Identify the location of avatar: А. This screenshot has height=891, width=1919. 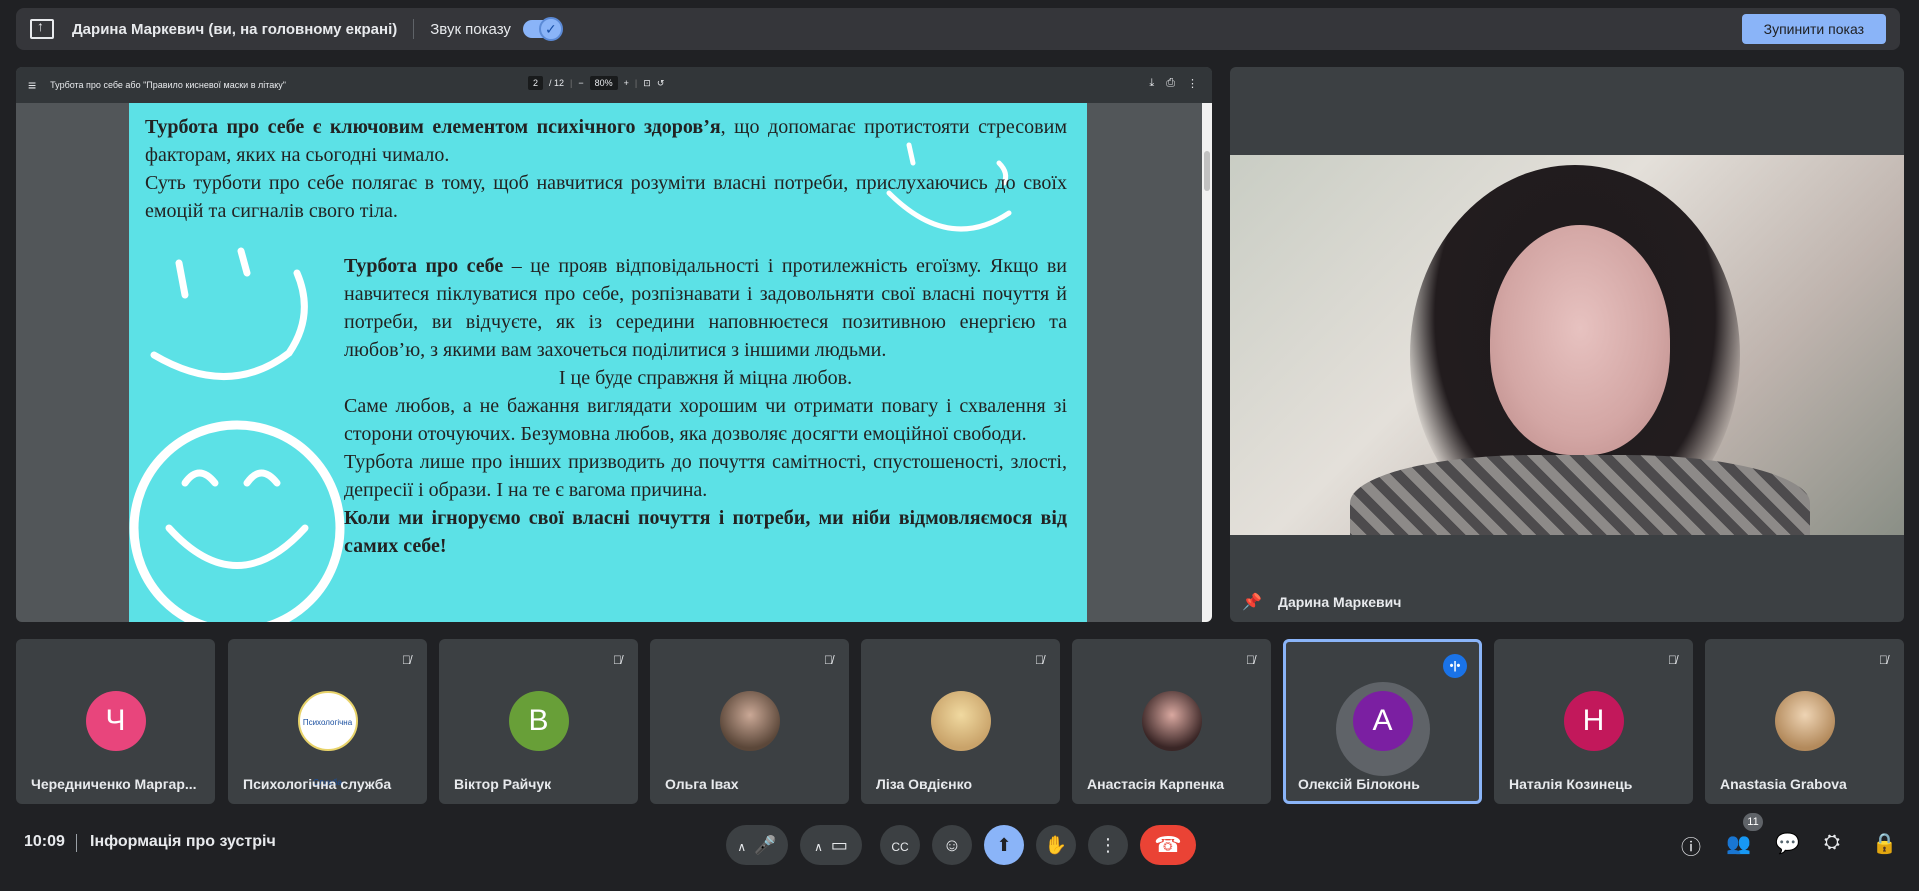
(1382, 721).